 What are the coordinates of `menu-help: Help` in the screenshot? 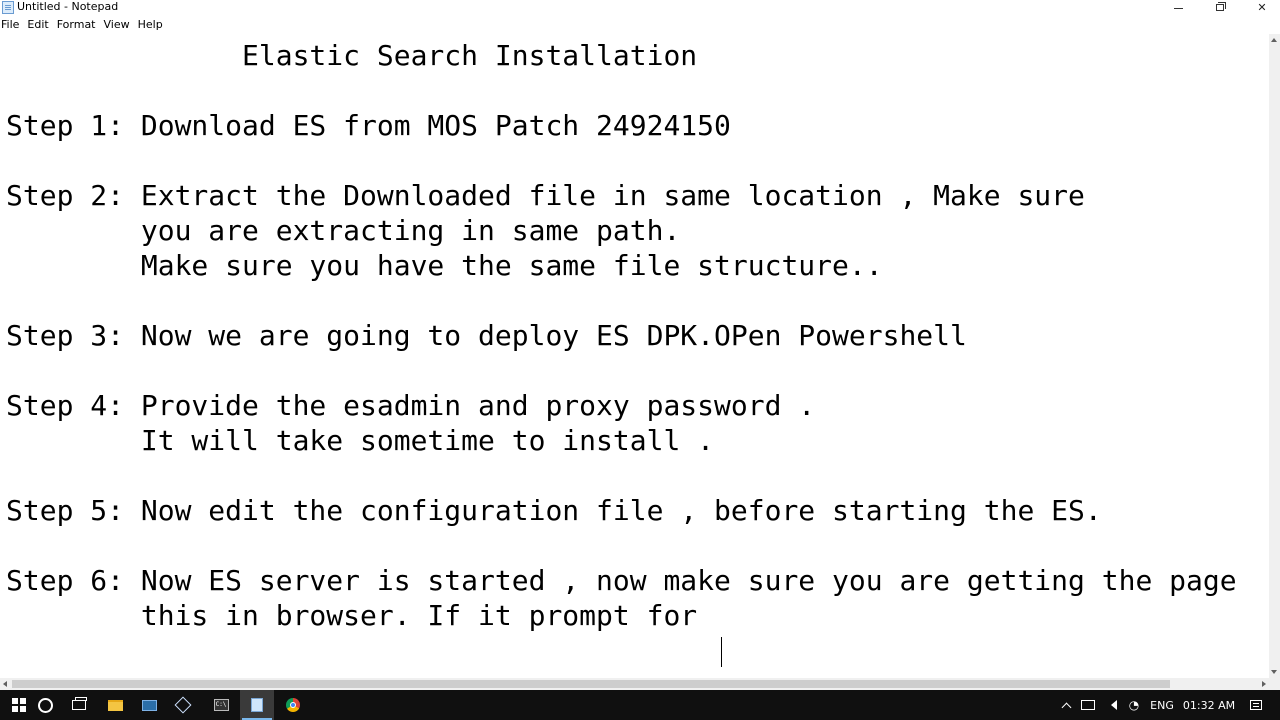 It's located at (153, 25).